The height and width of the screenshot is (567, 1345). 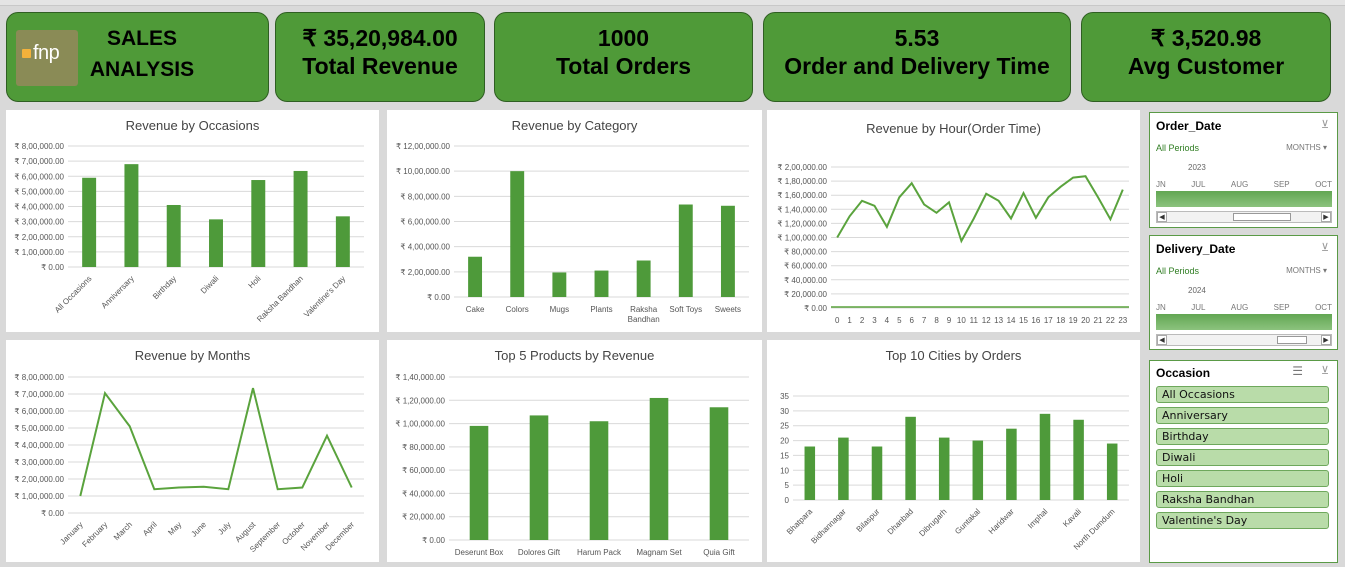 What do you see at coordinates (1324, 147) in the screenshot?
I see `chevron-down-icon: ▾` at bounding box center [1324, 147].